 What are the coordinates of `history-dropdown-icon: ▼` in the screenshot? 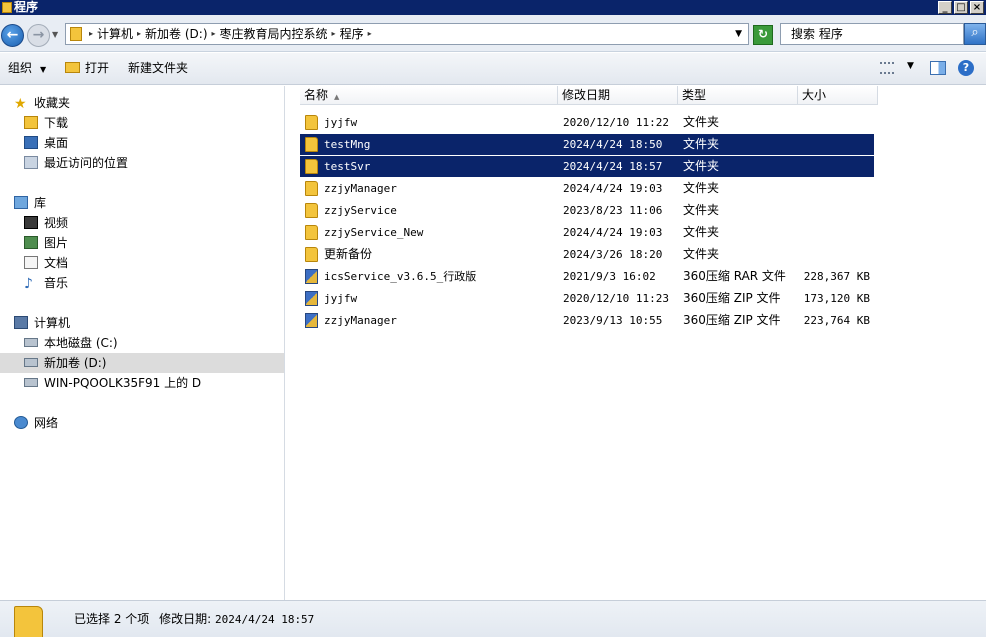 It's located at (55, 34).